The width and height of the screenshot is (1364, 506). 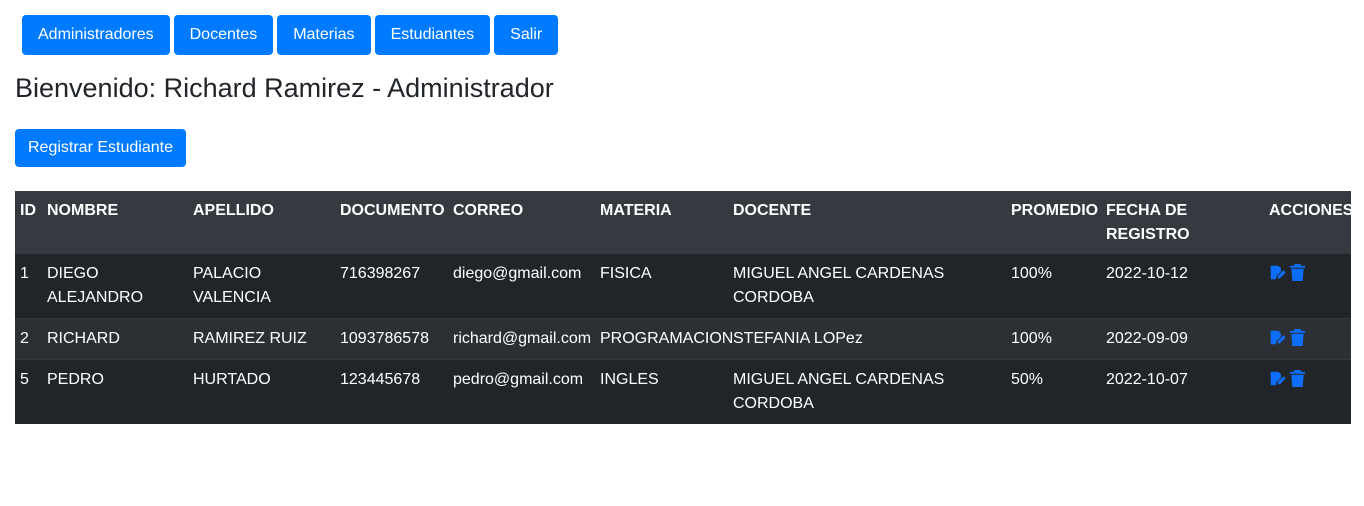 What do you see at coordinates (83, 210) in the screenshot?
I see `header-nombre: NOMBRE` at bounding box center [83, 210].